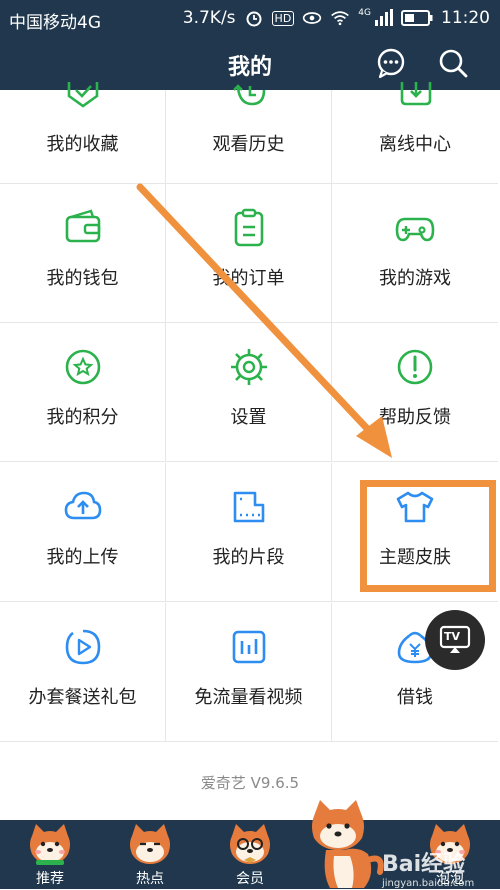  I want to click on tab-label: 会员, so click(250, 879).